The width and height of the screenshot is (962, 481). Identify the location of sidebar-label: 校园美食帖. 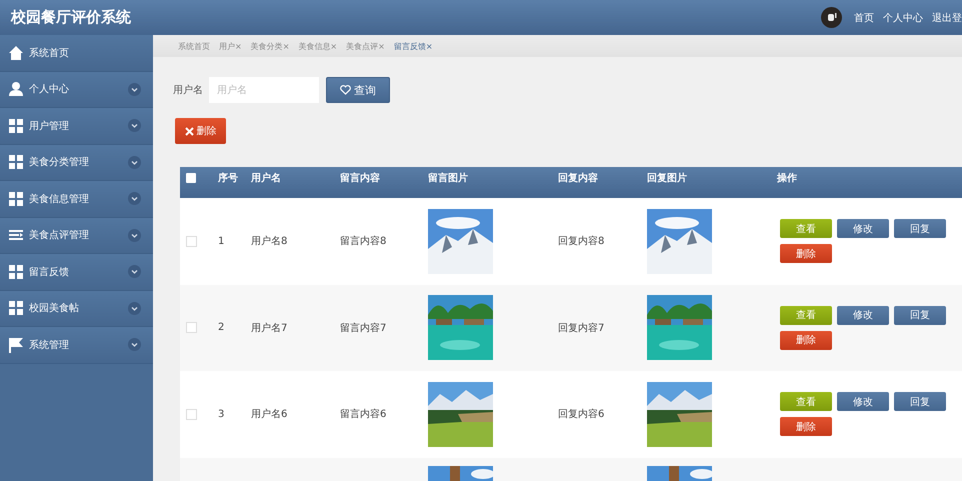
(54, 309).